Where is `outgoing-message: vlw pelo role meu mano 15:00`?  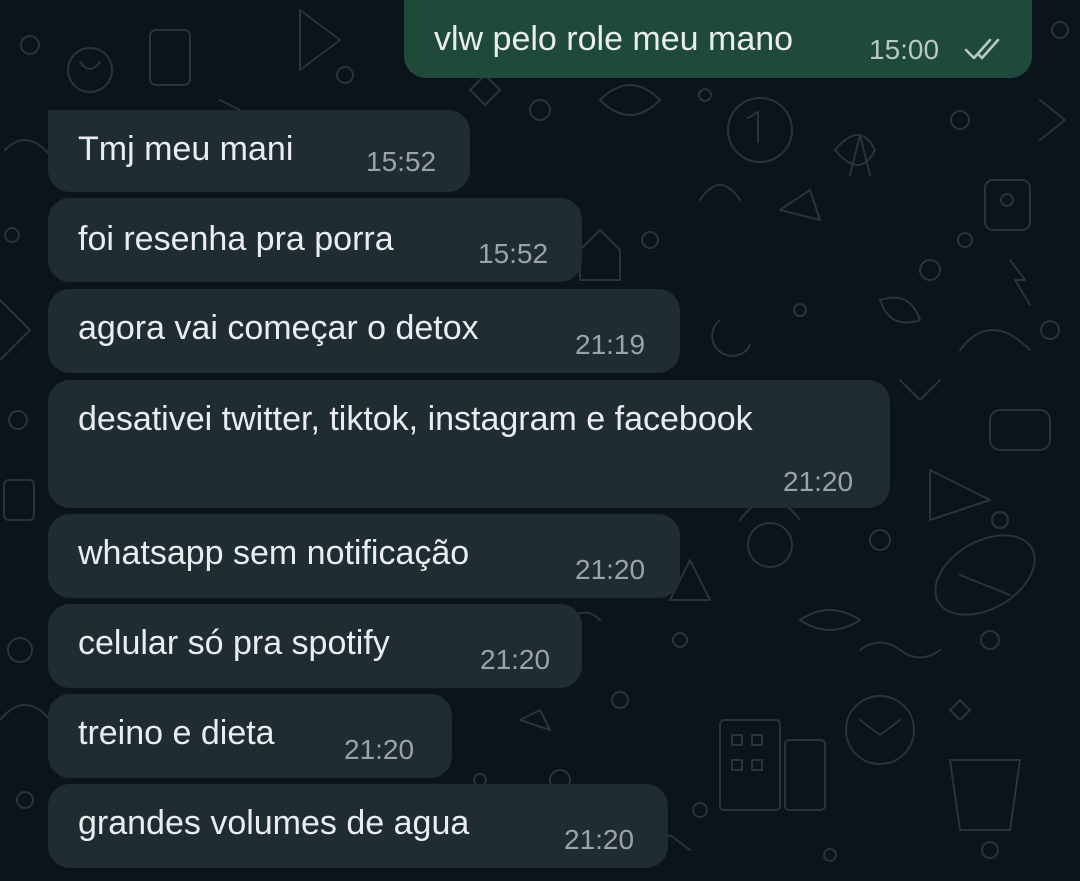
outgoing-message: vlw pelo role meu mano 15:00 is located at coordinates (718, 39).